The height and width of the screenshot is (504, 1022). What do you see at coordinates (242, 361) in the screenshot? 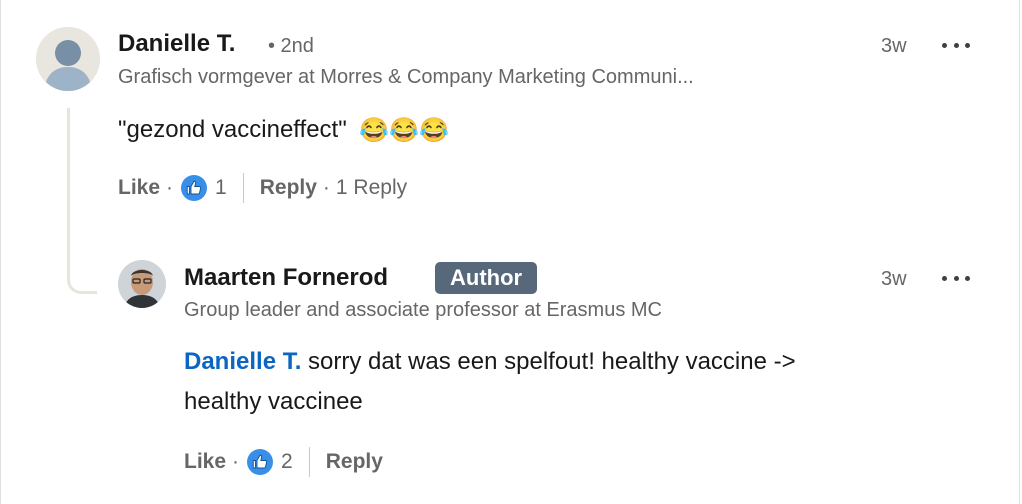
I see `mention-link: Danielle T.` at bounding box center [242, 361].